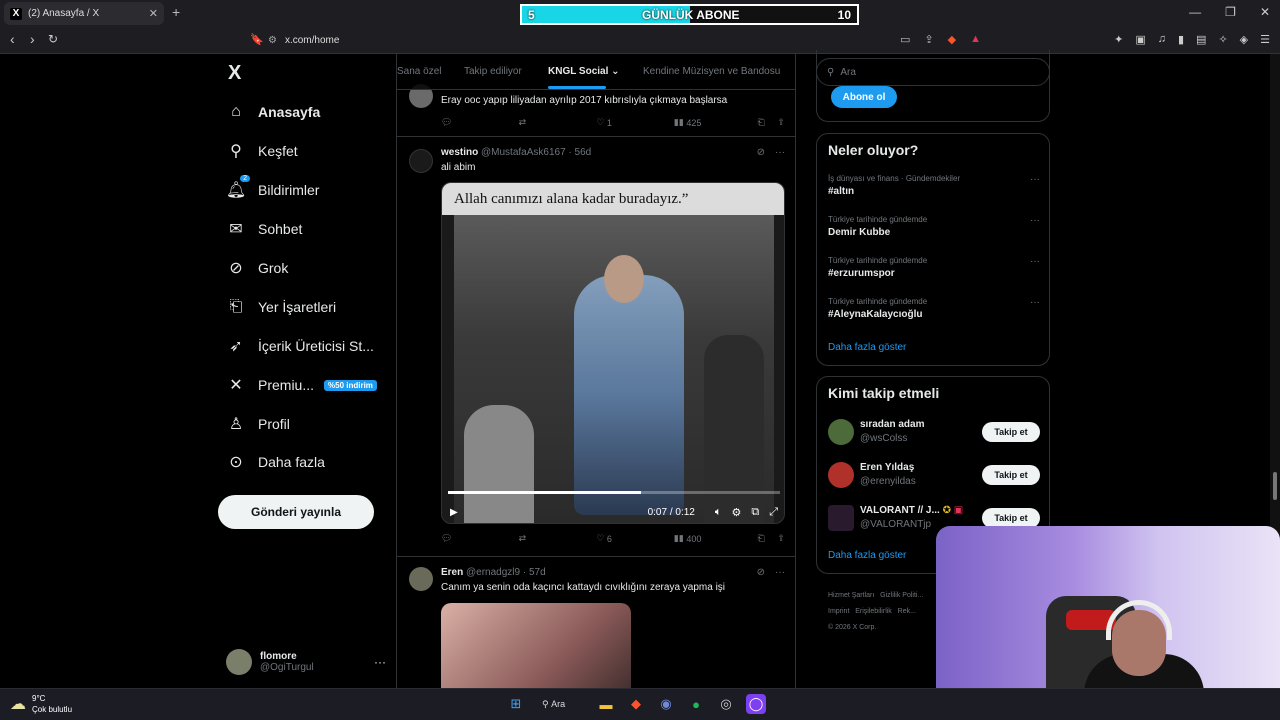  What do you see at coordinates (1140, 39) in the screenshot?
I see `screenshot-icon: ▣` at bounding box center [1140, 39].